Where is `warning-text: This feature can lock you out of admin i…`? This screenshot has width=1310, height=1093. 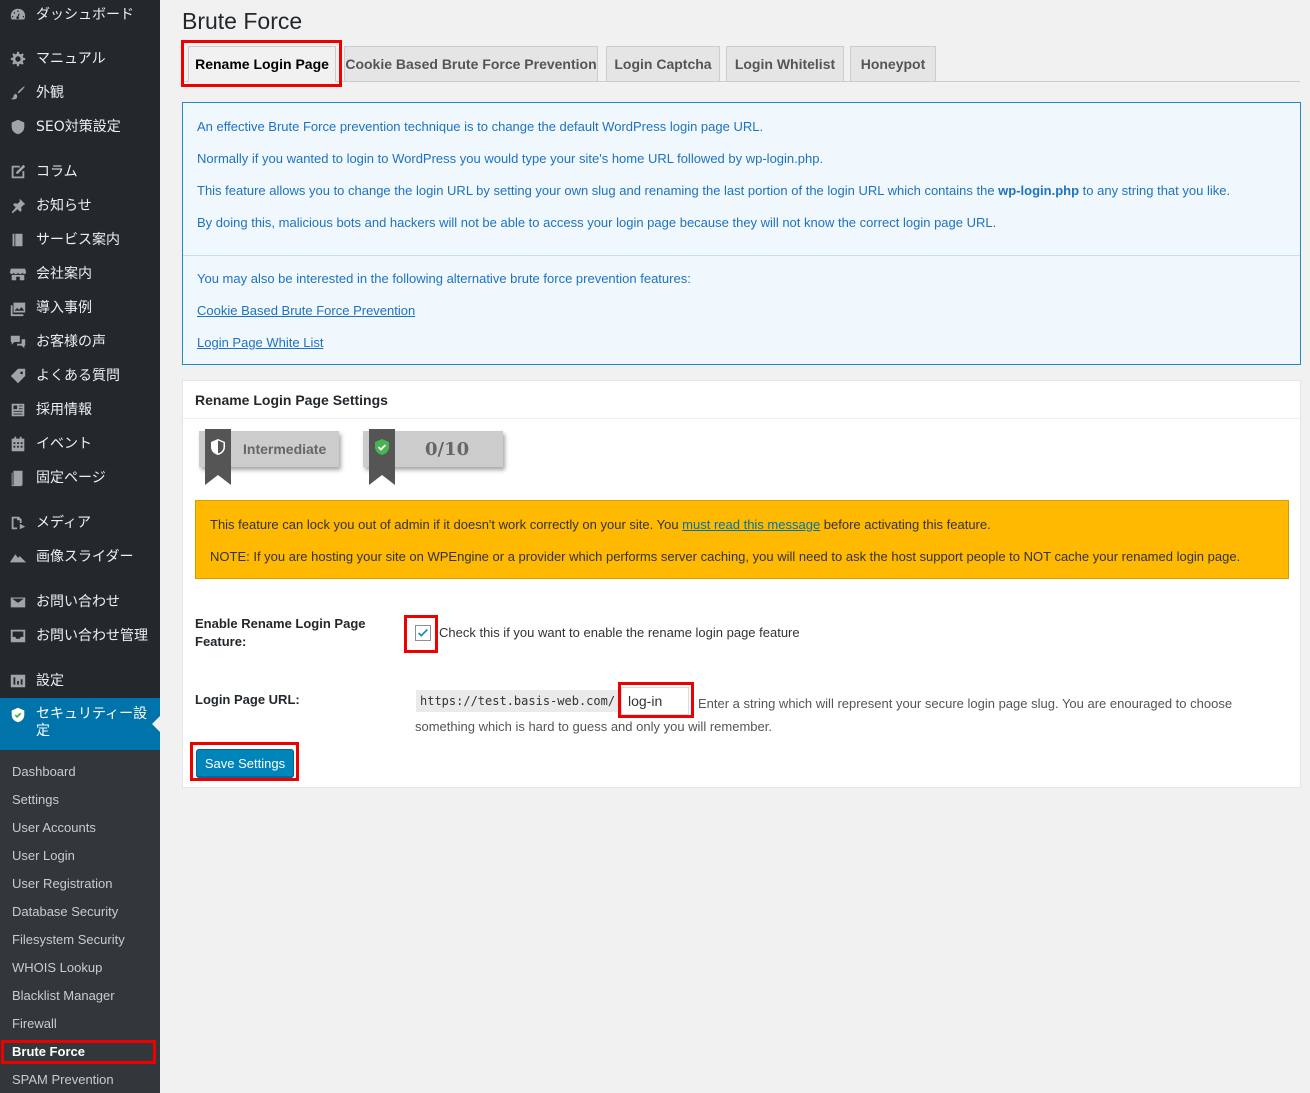
warning-text: This feature can lock you out of admin i… is located at coordinates (600, 524).